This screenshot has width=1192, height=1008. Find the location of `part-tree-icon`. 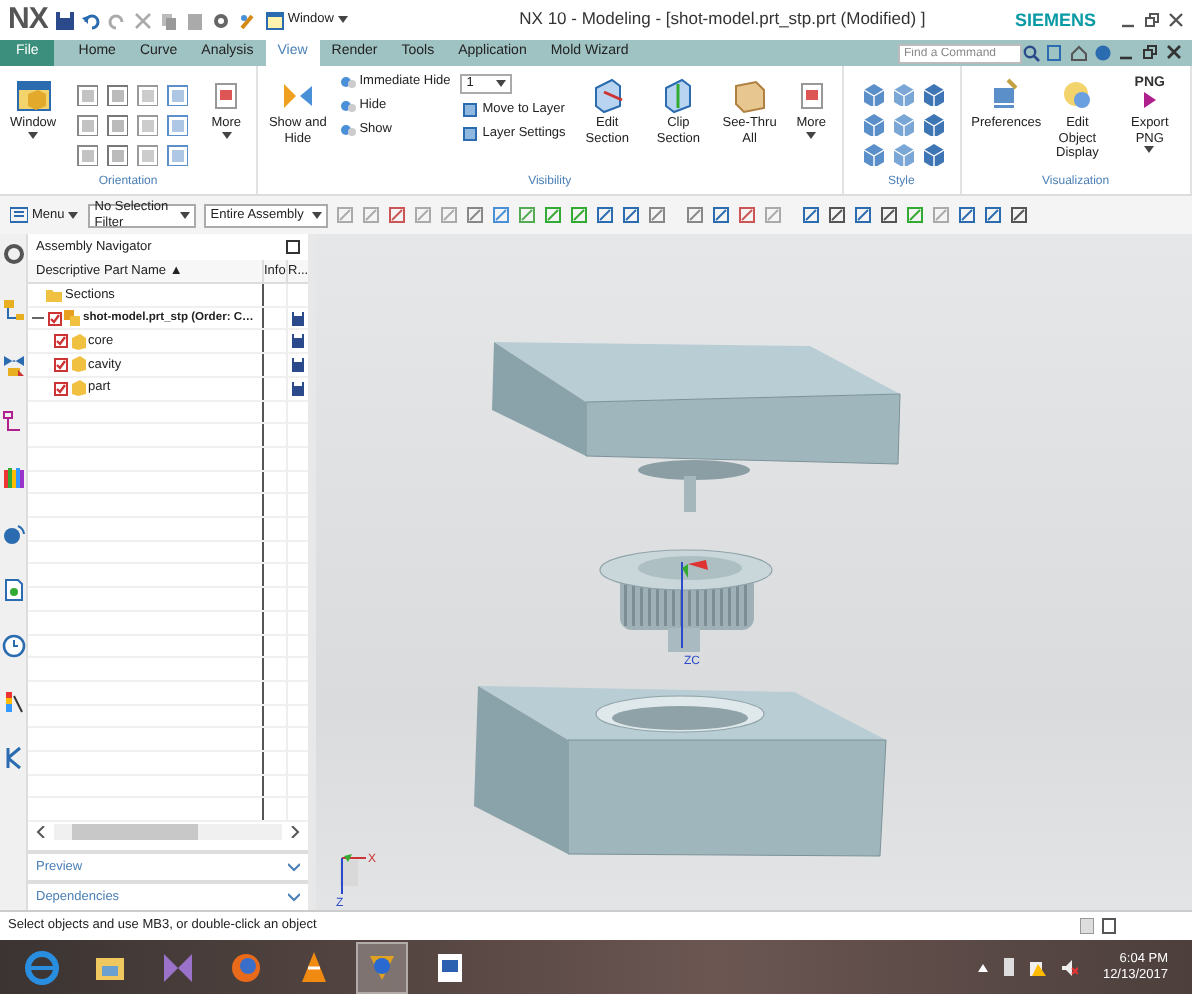

part-tree-icon is located at coordinates (13, 422).